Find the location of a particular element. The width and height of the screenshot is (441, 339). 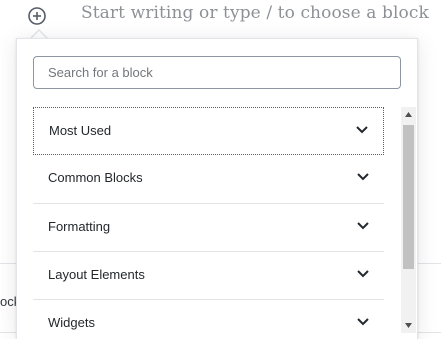

panel-label: Layout Elements is located at coordinates (96, 274).